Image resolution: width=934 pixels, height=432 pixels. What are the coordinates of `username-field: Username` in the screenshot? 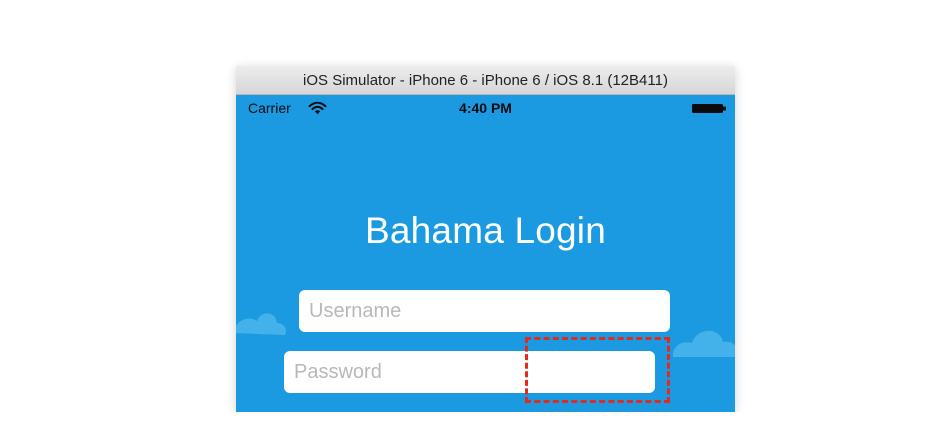 It's located at (484, 311).